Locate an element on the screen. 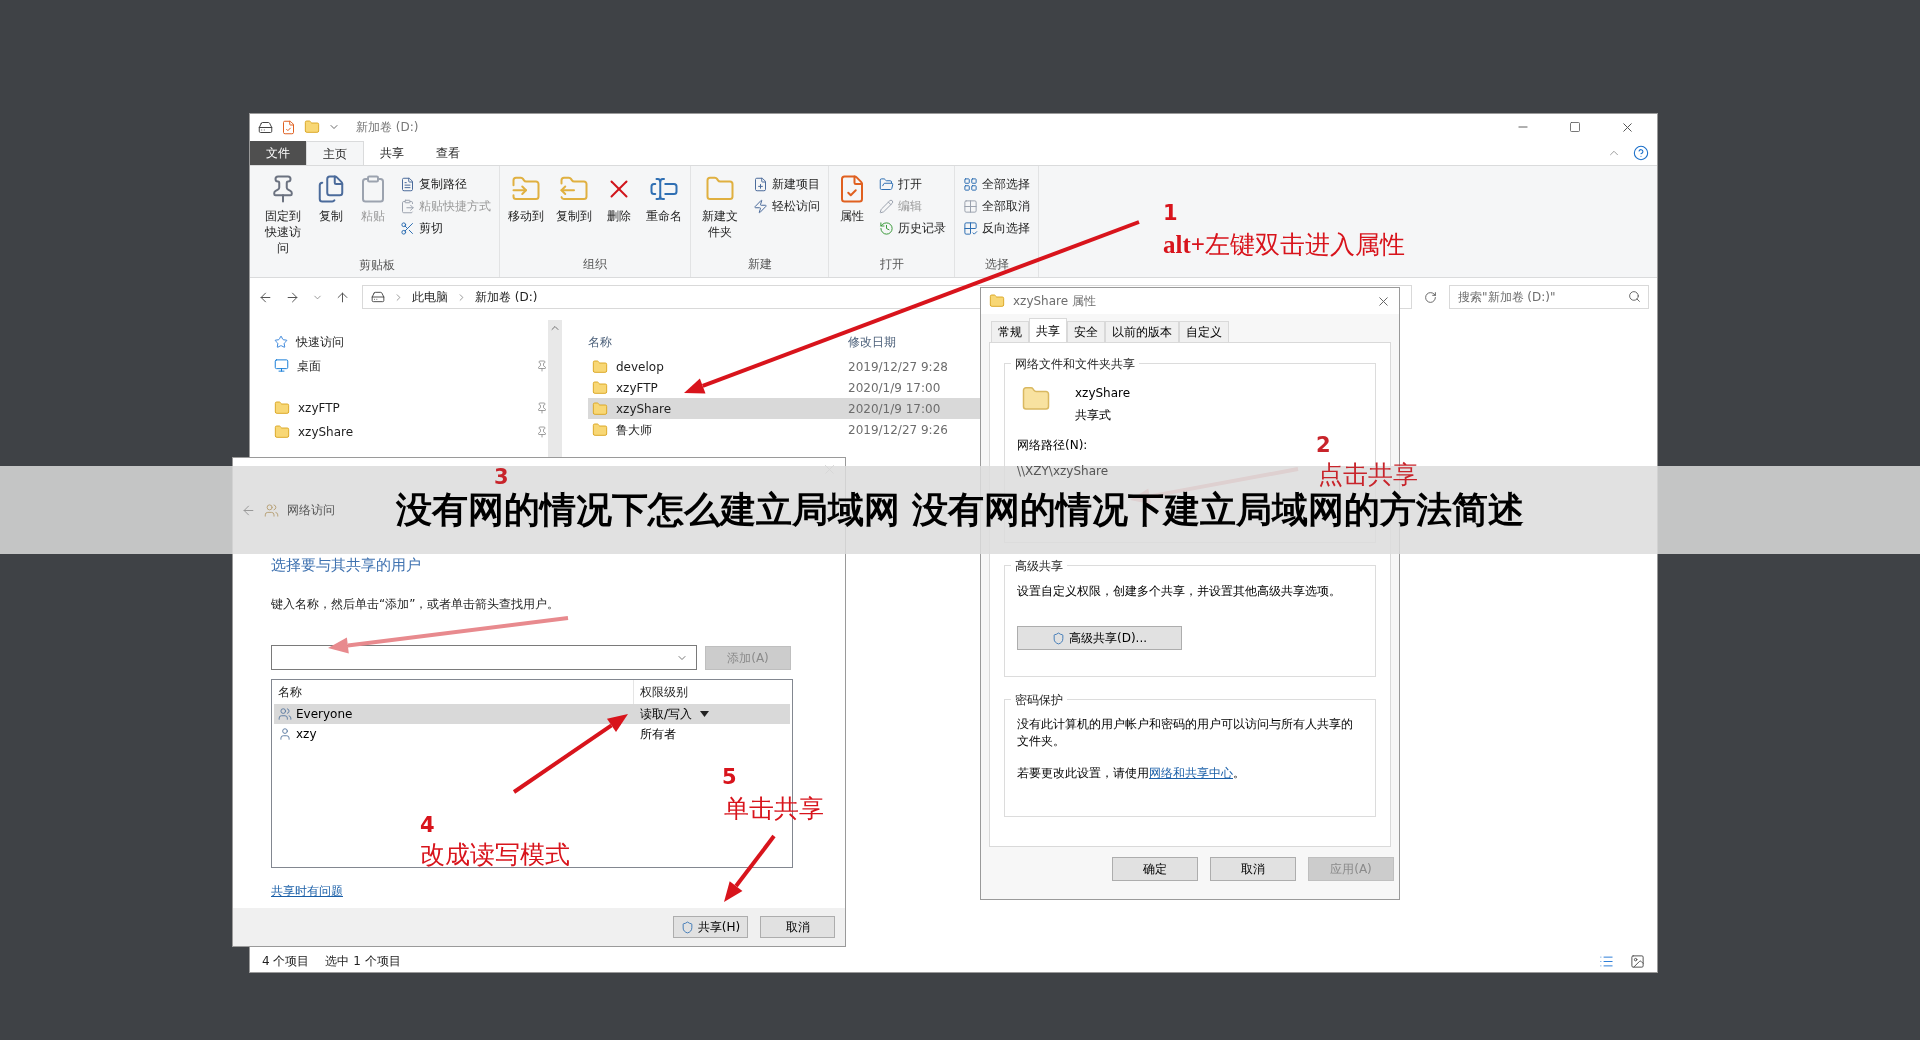 The width and height of the screenshot is (1920, 1040). group-title: 高级共享 is located at coordinates (1039, 566).